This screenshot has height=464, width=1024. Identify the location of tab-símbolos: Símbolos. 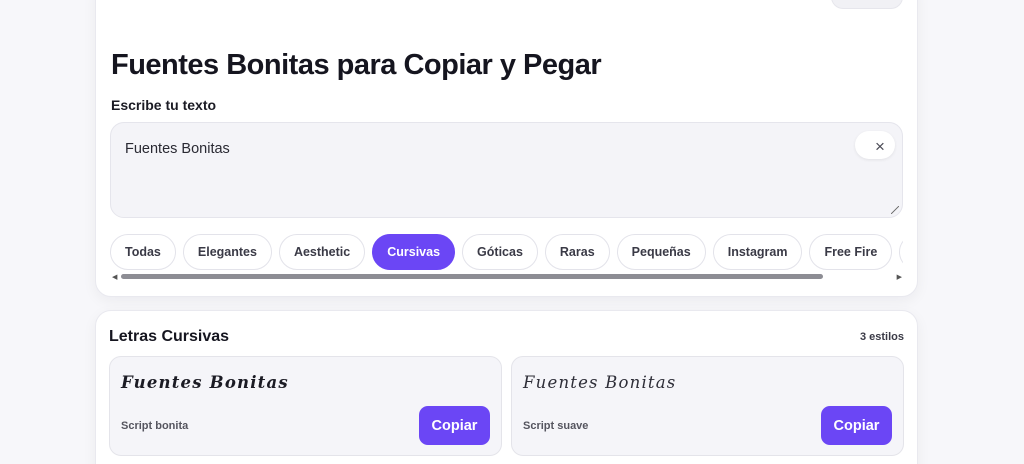
(901, 252).